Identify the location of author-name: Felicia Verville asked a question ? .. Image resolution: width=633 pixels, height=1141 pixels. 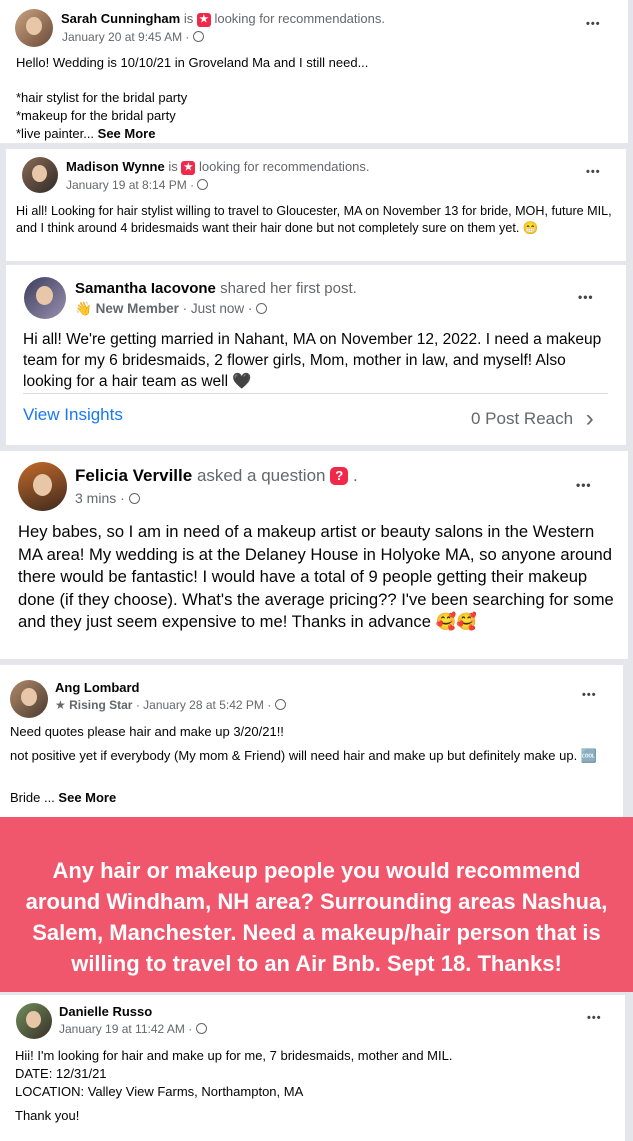
(216, 476).